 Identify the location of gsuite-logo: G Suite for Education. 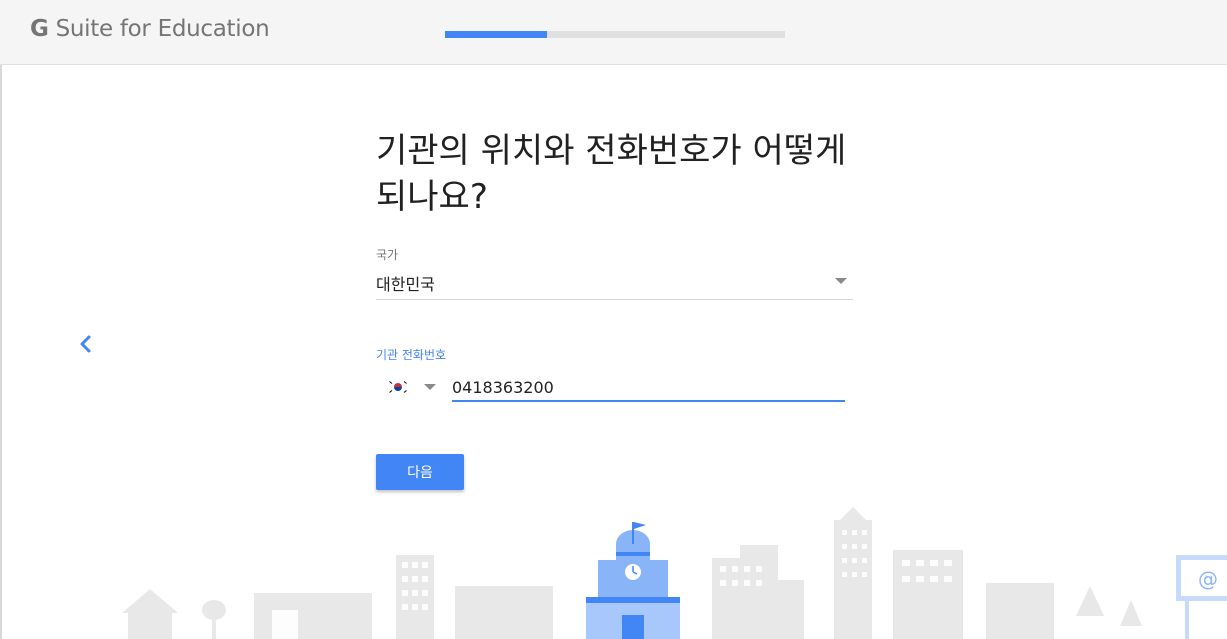
(150, 29).